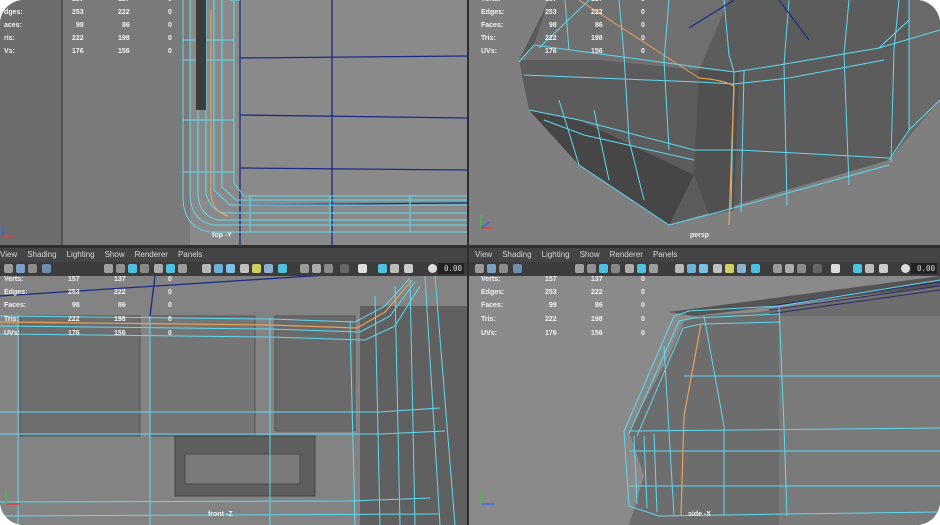 This screenshot has height=525, width=940. Describe the element at coordinates (220, 514) in the screenshot. I see `viewport-label-front: front -Z` at that location.